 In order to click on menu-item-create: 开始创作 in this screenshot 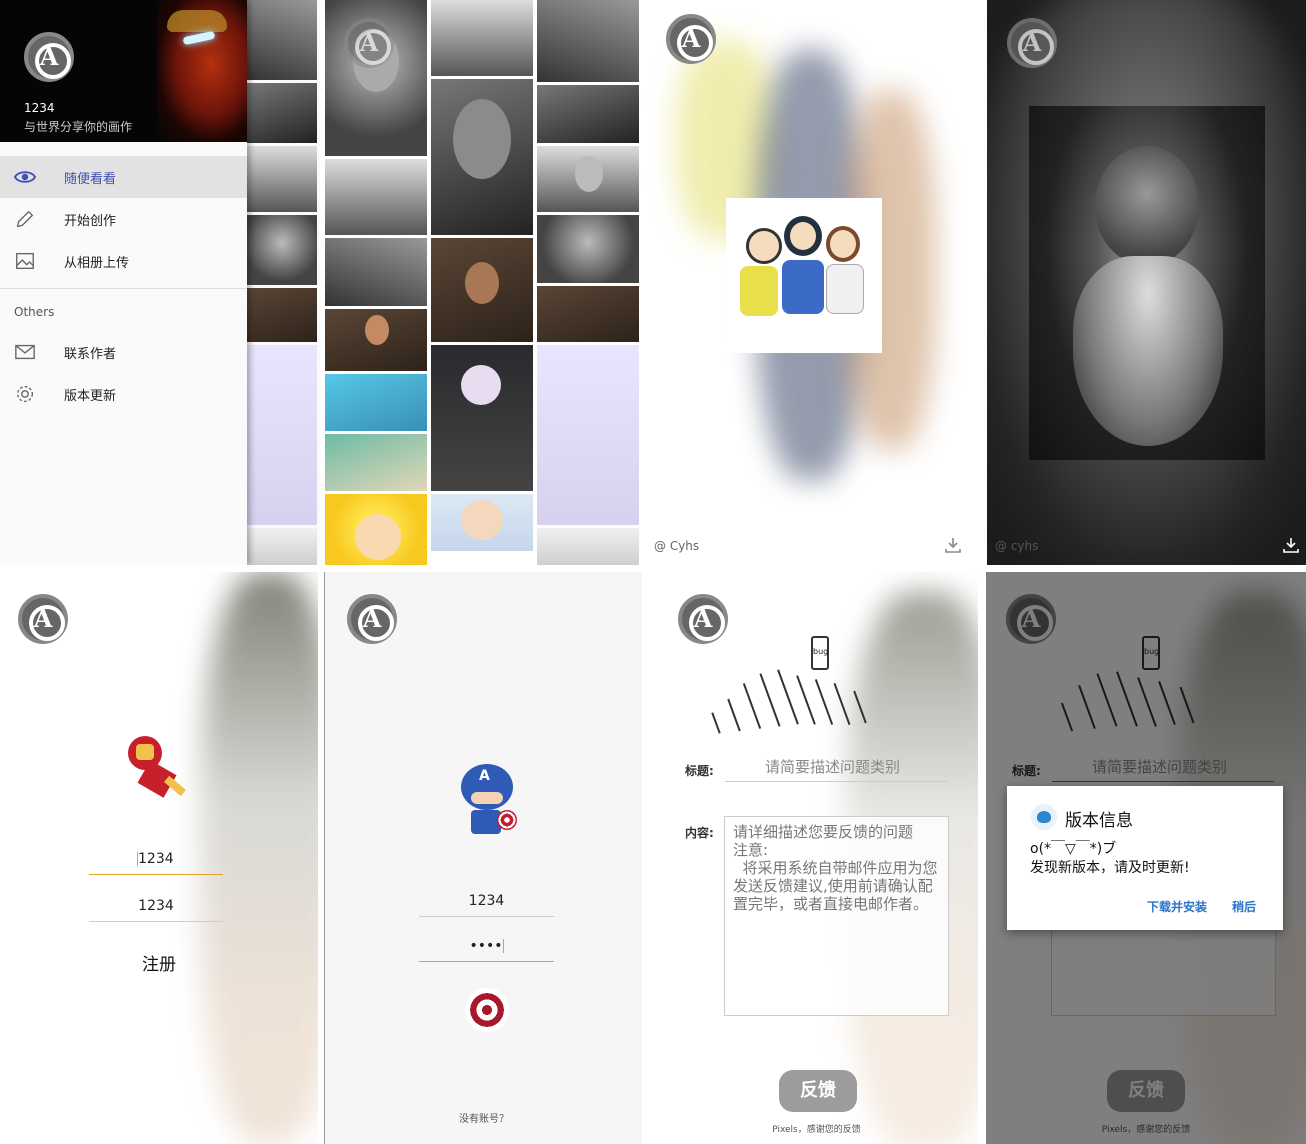, I will do `click(123, 219)`.